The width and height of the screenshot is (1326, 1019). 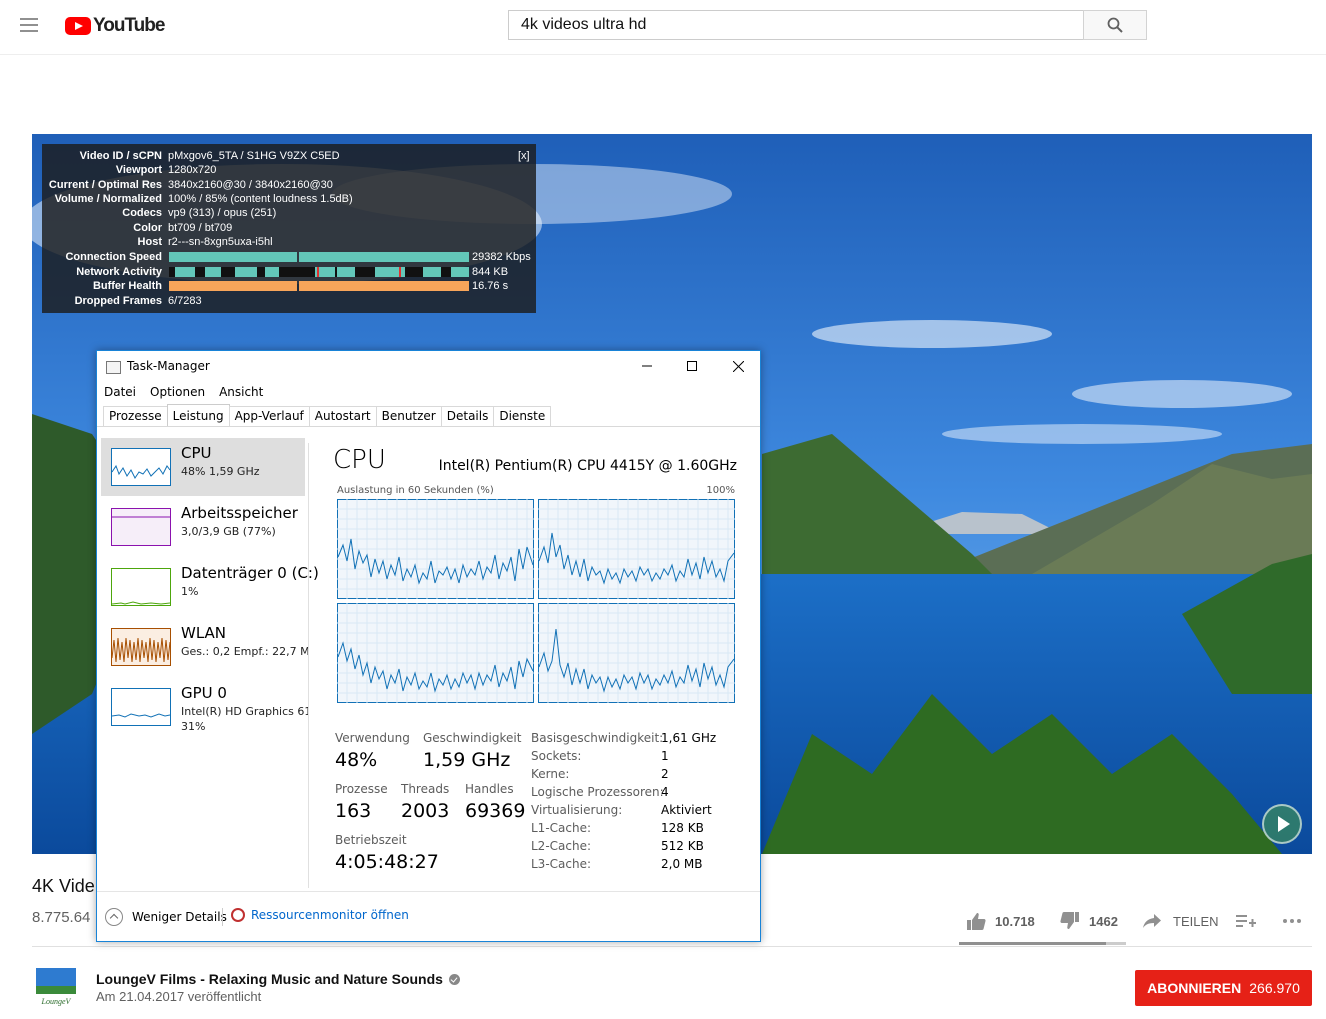 I want to click on connection-speed-bar, so click(x=319, y=257).